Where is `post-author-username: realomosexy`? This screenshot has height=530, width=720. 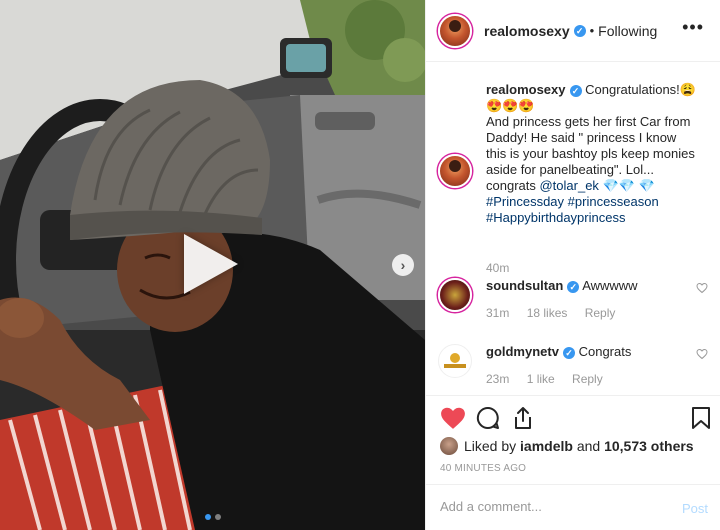
post-author-username: realomosexy is located at coordinates (527, 31).